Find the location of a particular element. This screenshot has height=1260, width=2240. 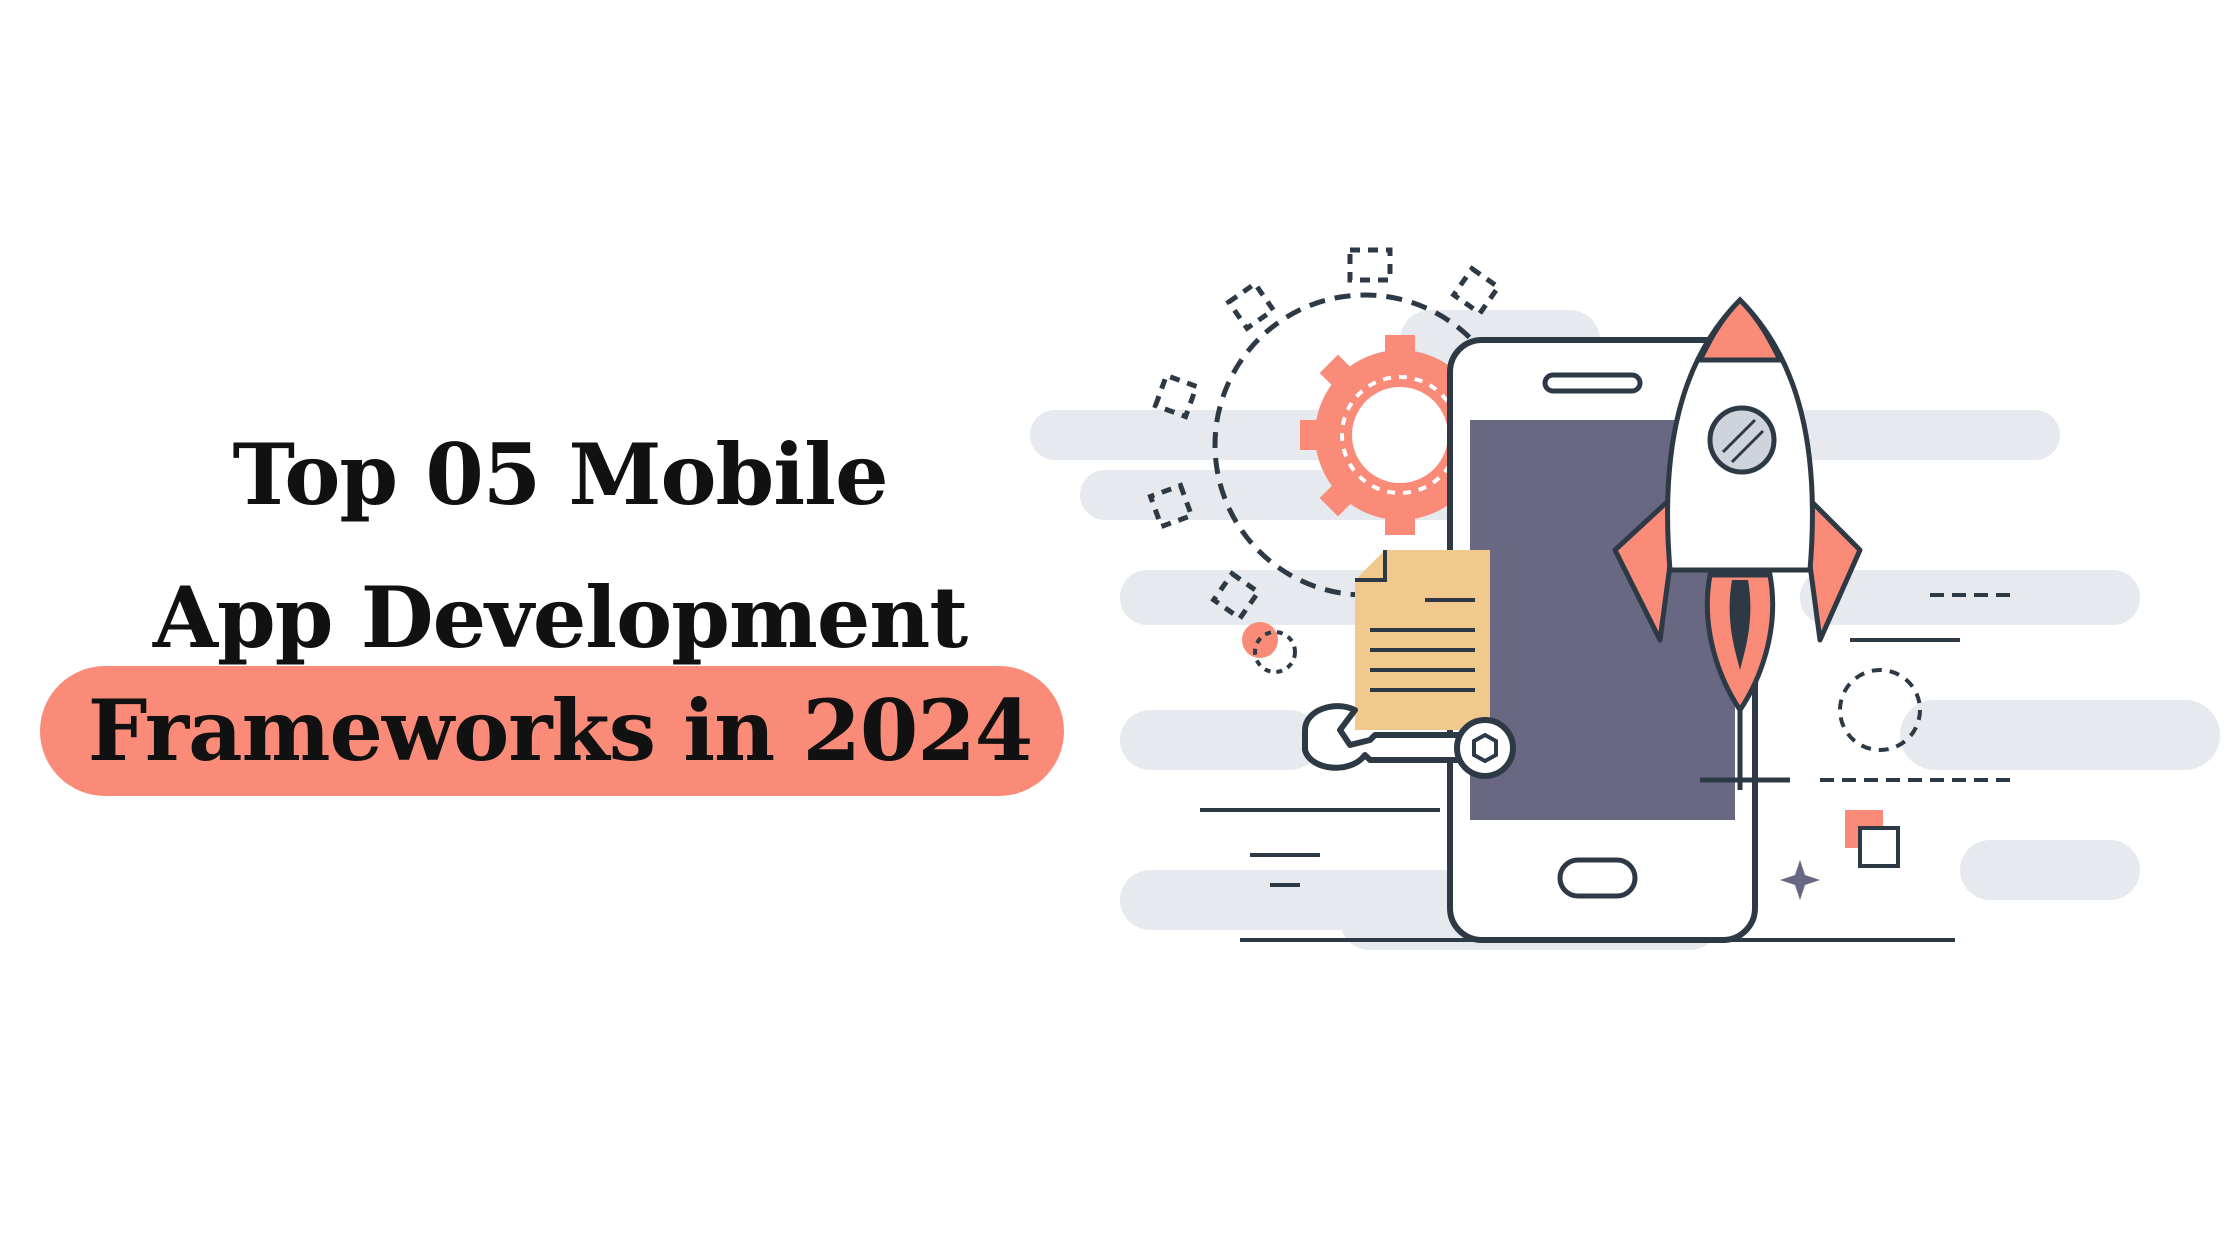

sparkle-icon is located at coordinates (1800, 880).